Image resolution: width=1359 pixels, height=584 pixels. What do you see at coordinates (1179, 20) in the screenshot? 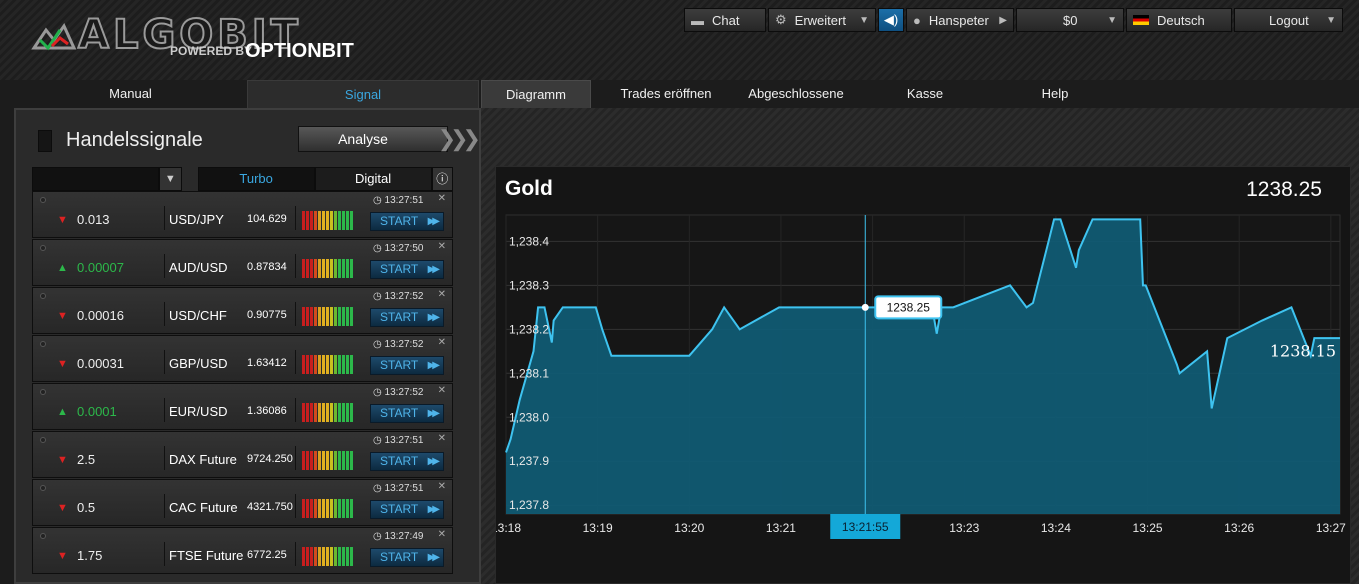
I see `language-dropdown: Deutsch` at bounding box center [1179, 20].